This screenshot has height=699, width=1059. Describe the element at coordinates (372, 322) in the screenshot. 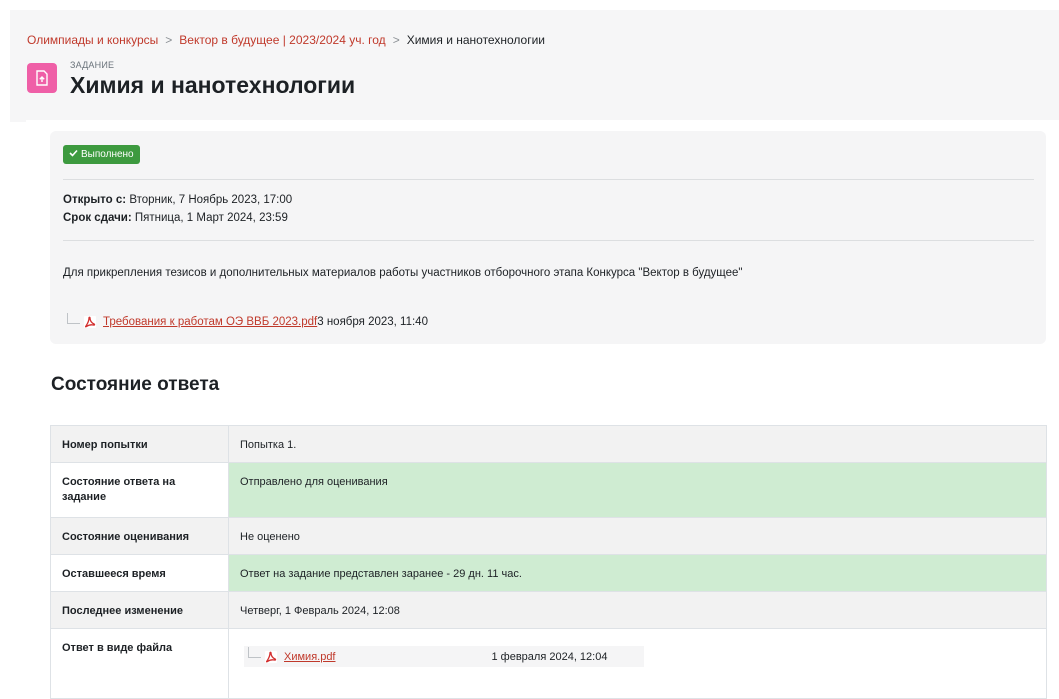

I see `attachment-date: 3 ноября 2023, 11:40` at that location.